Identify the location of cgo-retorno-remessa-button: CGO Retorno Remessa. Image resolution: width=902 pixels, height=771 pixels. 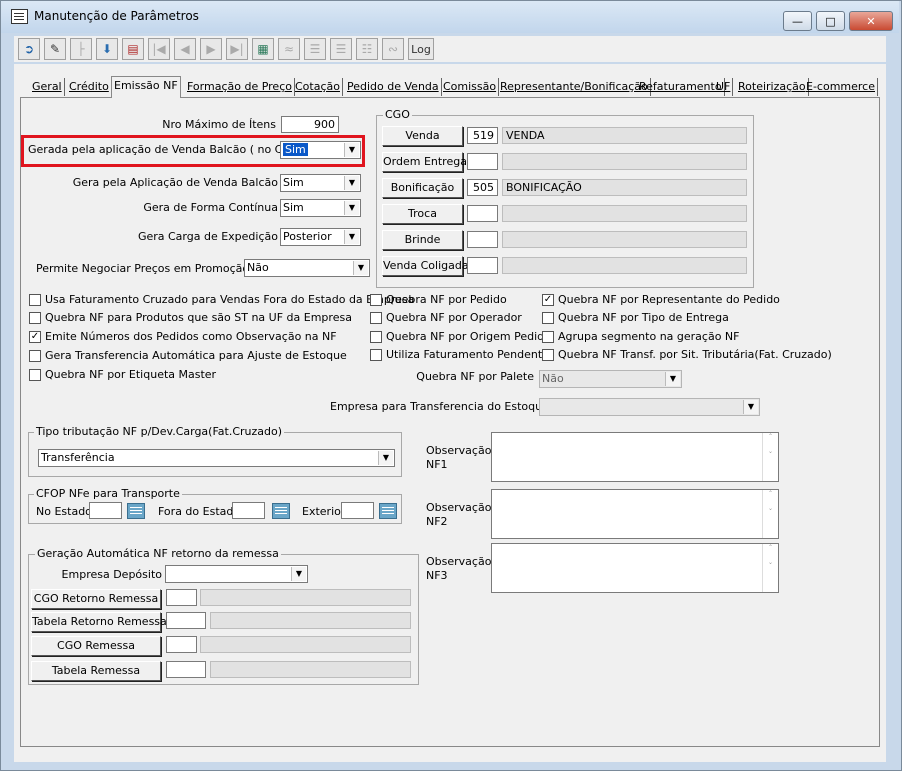
(96, 599).